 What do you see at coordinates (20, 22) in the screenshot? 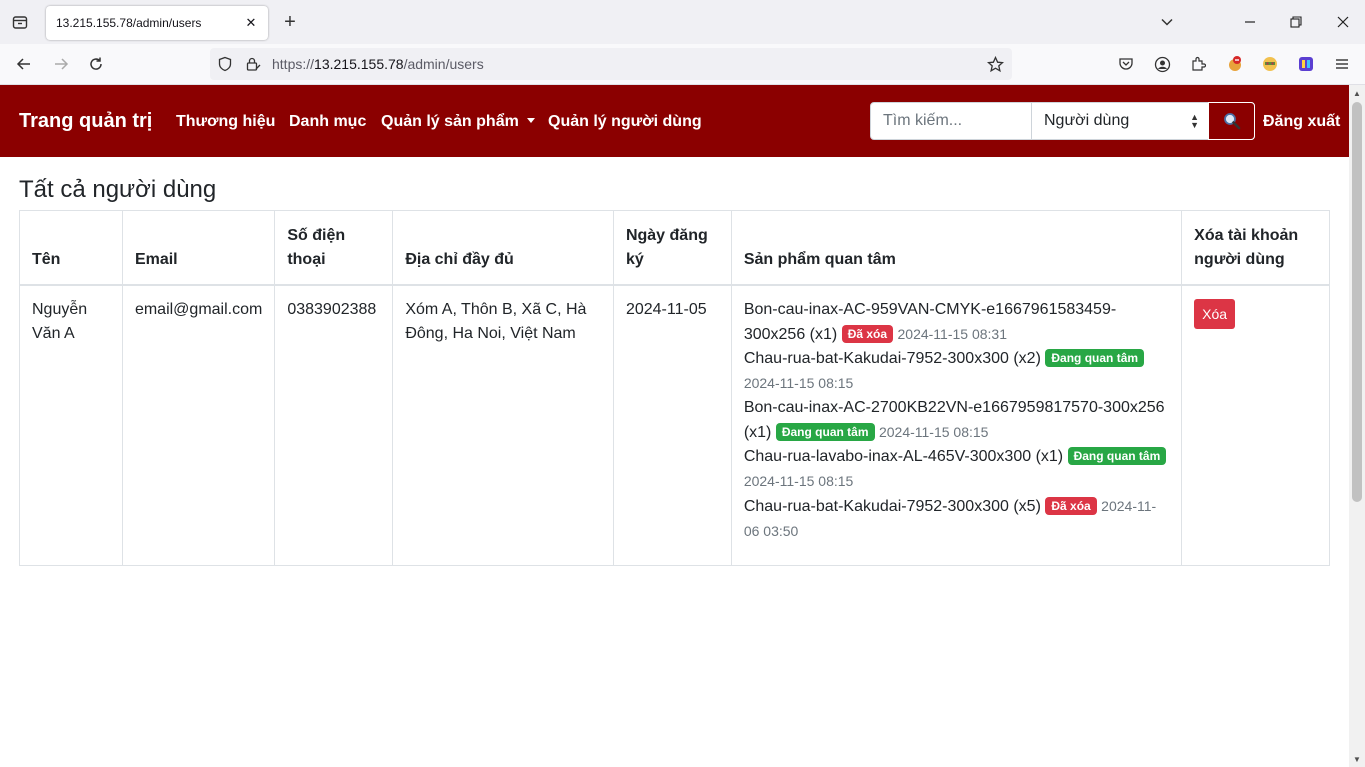
I see `tab-list-icon` at bounding box center [20, 22].